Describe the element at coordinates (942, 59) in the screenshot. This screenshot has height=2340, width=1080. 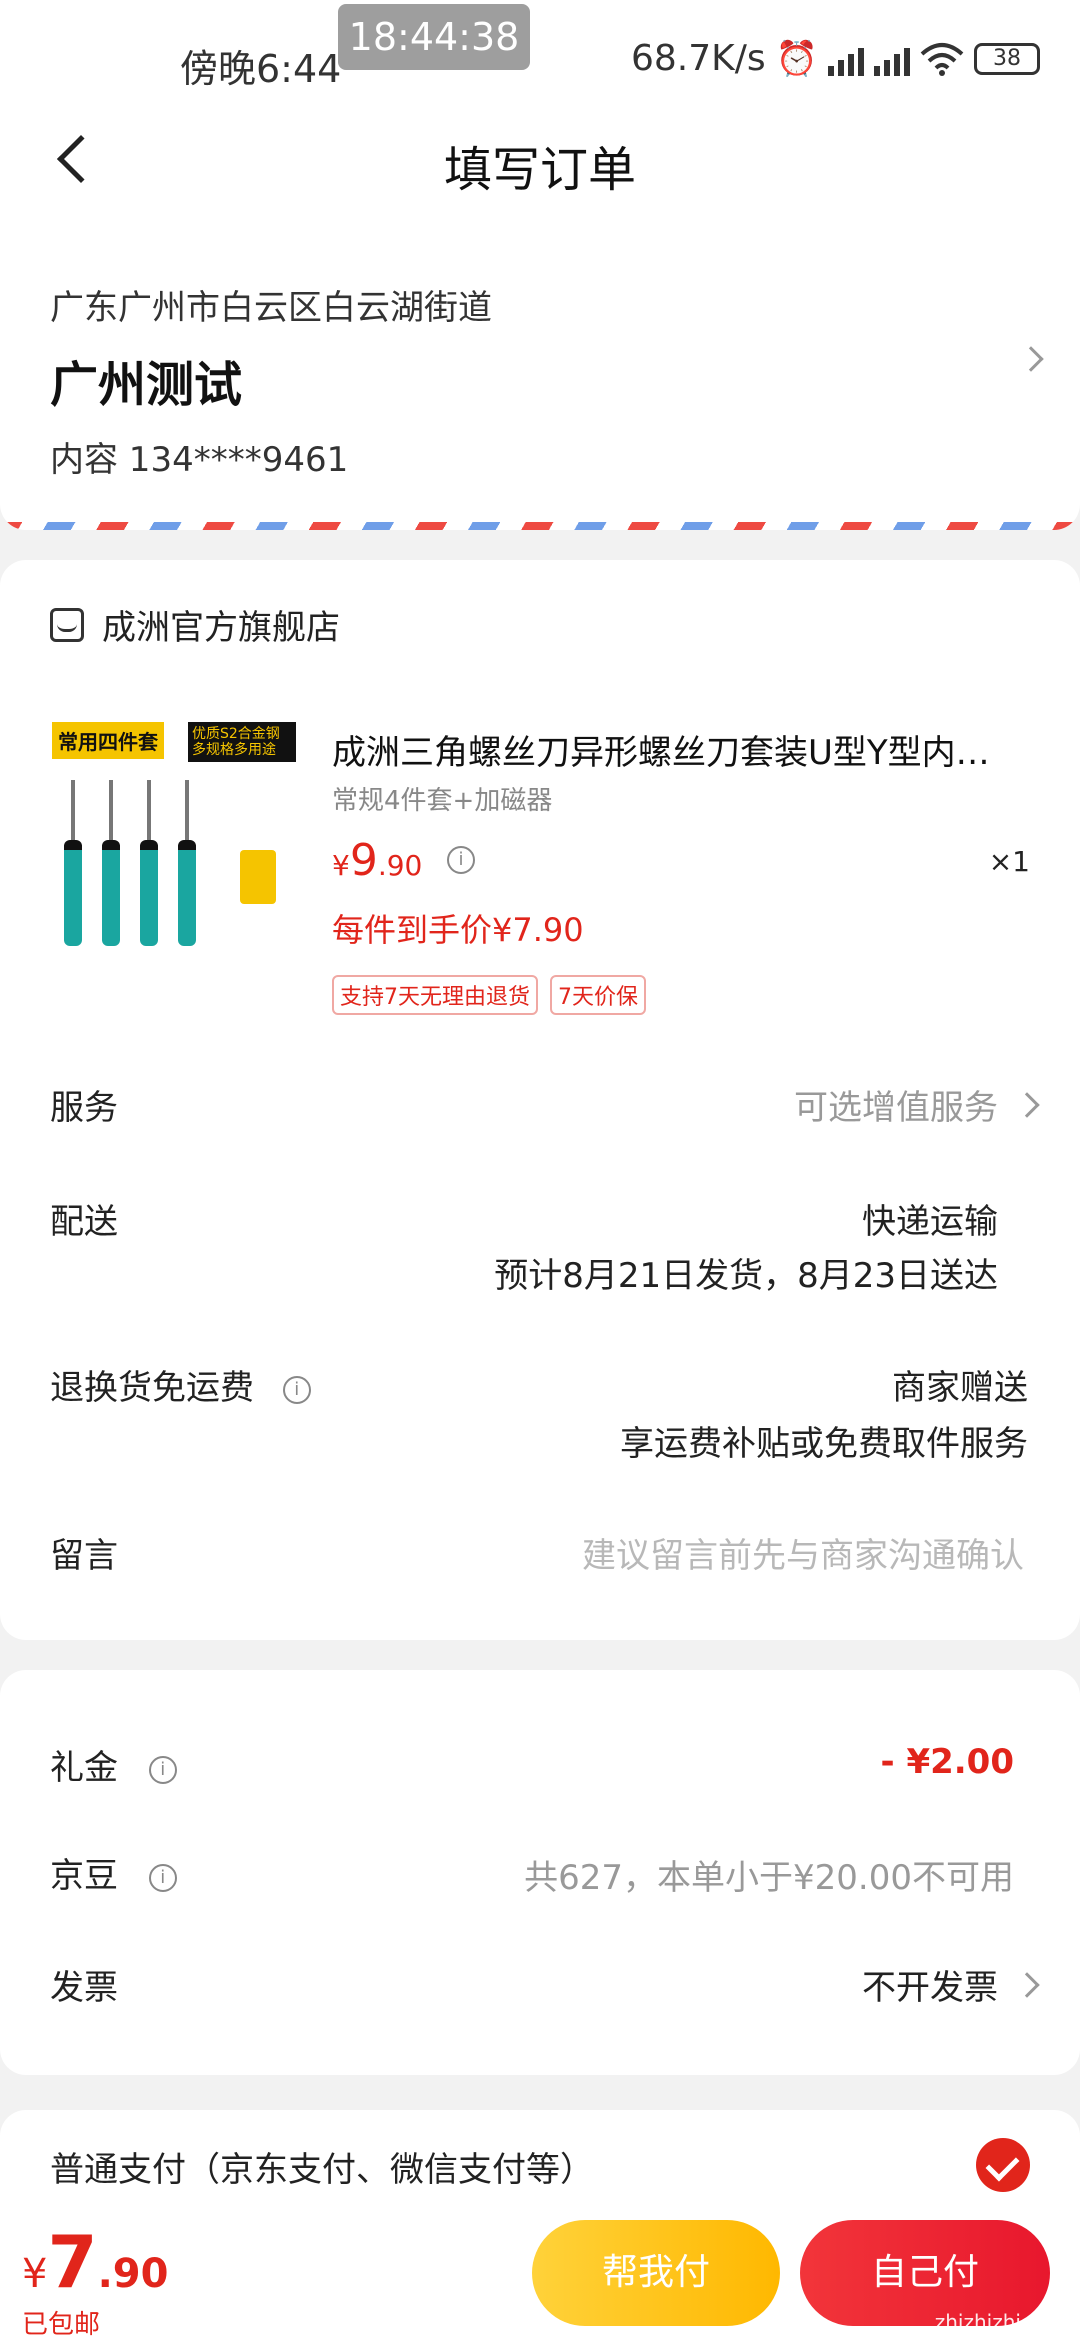
I see `wifi-icon` at that location.